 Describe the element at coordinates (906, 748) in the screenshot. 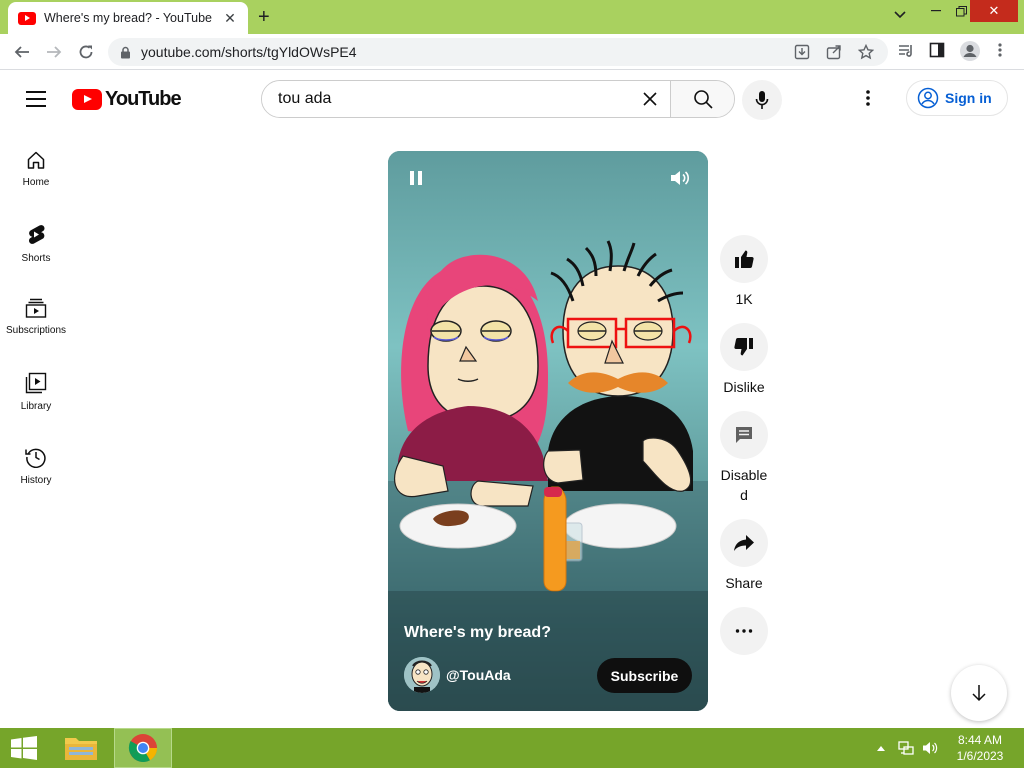

I see `network-icon` at that location.